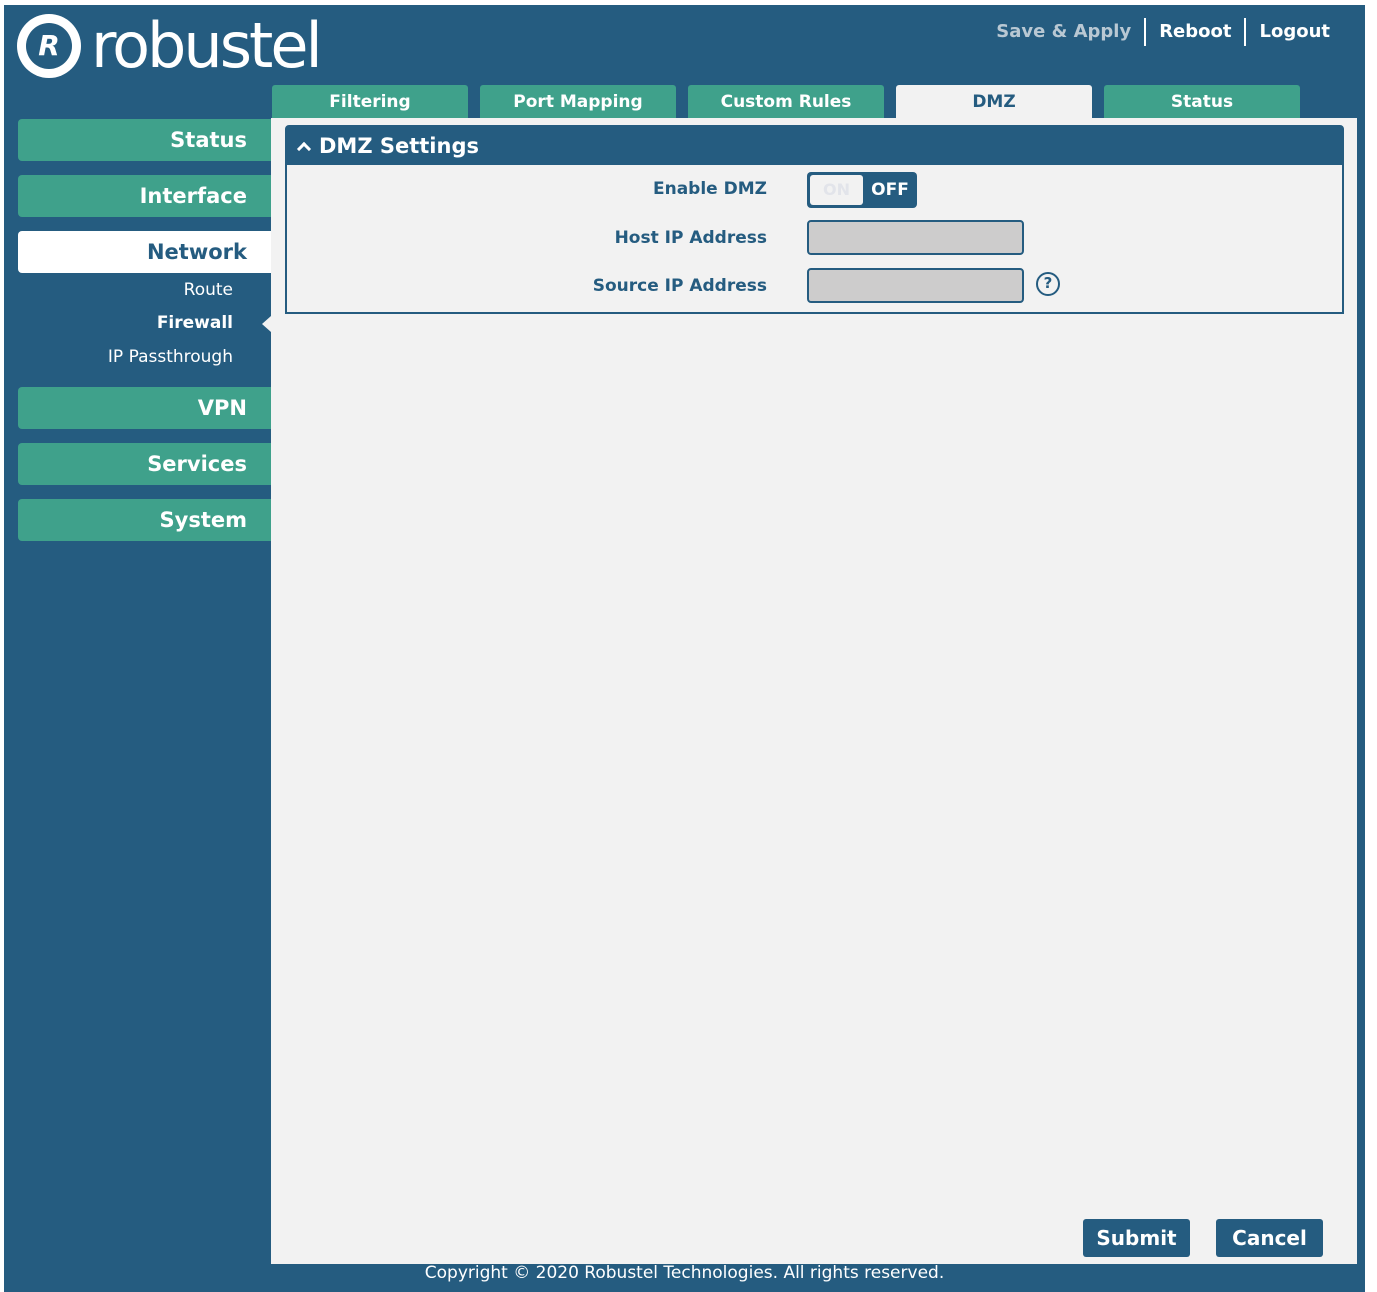 The image size is (1377, 1292). Describe the element at coordinates (207, 45) in the screenshot. I see `logo-wordmark: robustel` at that location.